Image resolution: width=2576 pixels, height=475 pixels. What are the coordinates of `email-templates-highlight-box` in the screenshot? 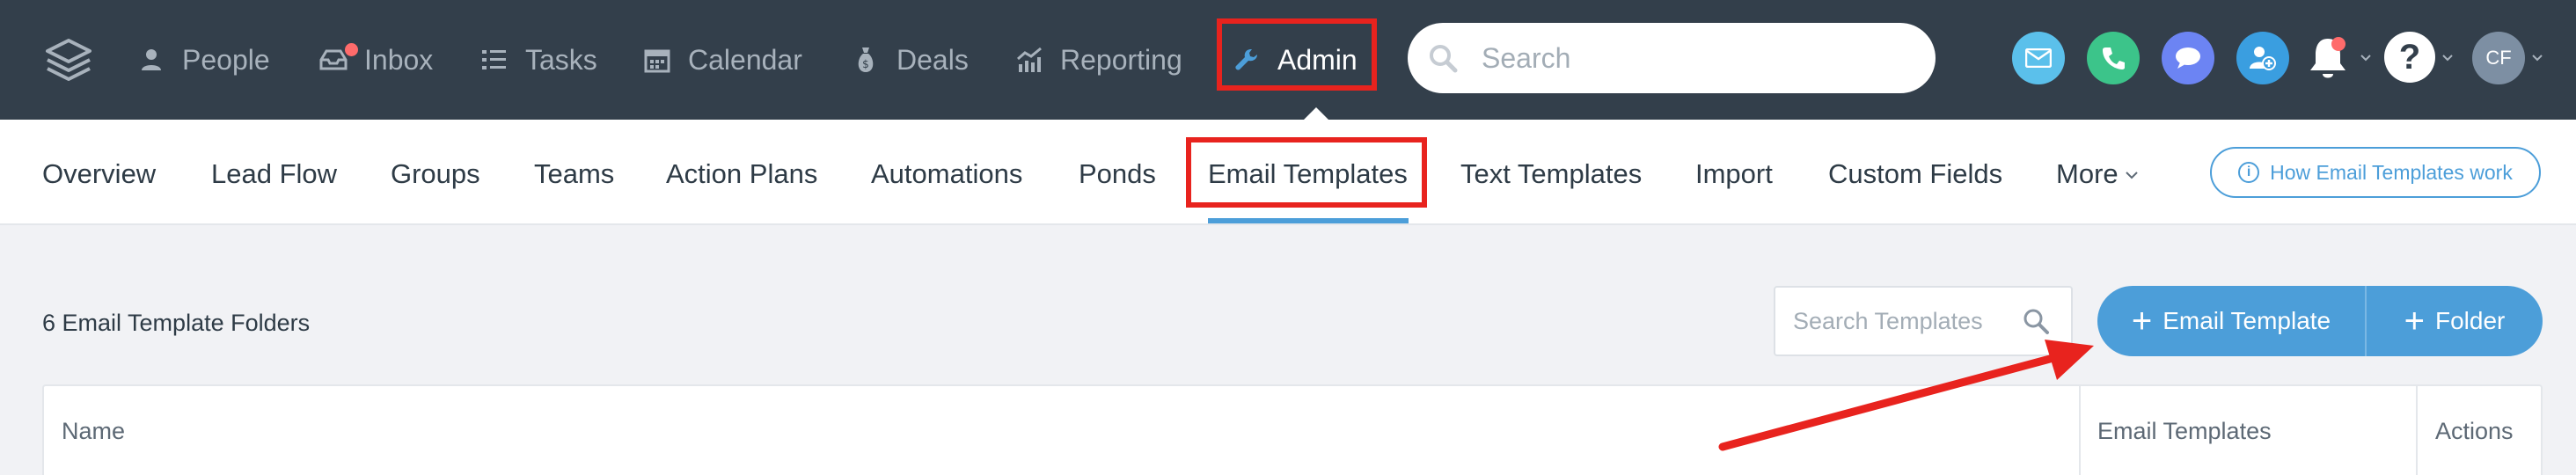 It's located at (1306, 172).